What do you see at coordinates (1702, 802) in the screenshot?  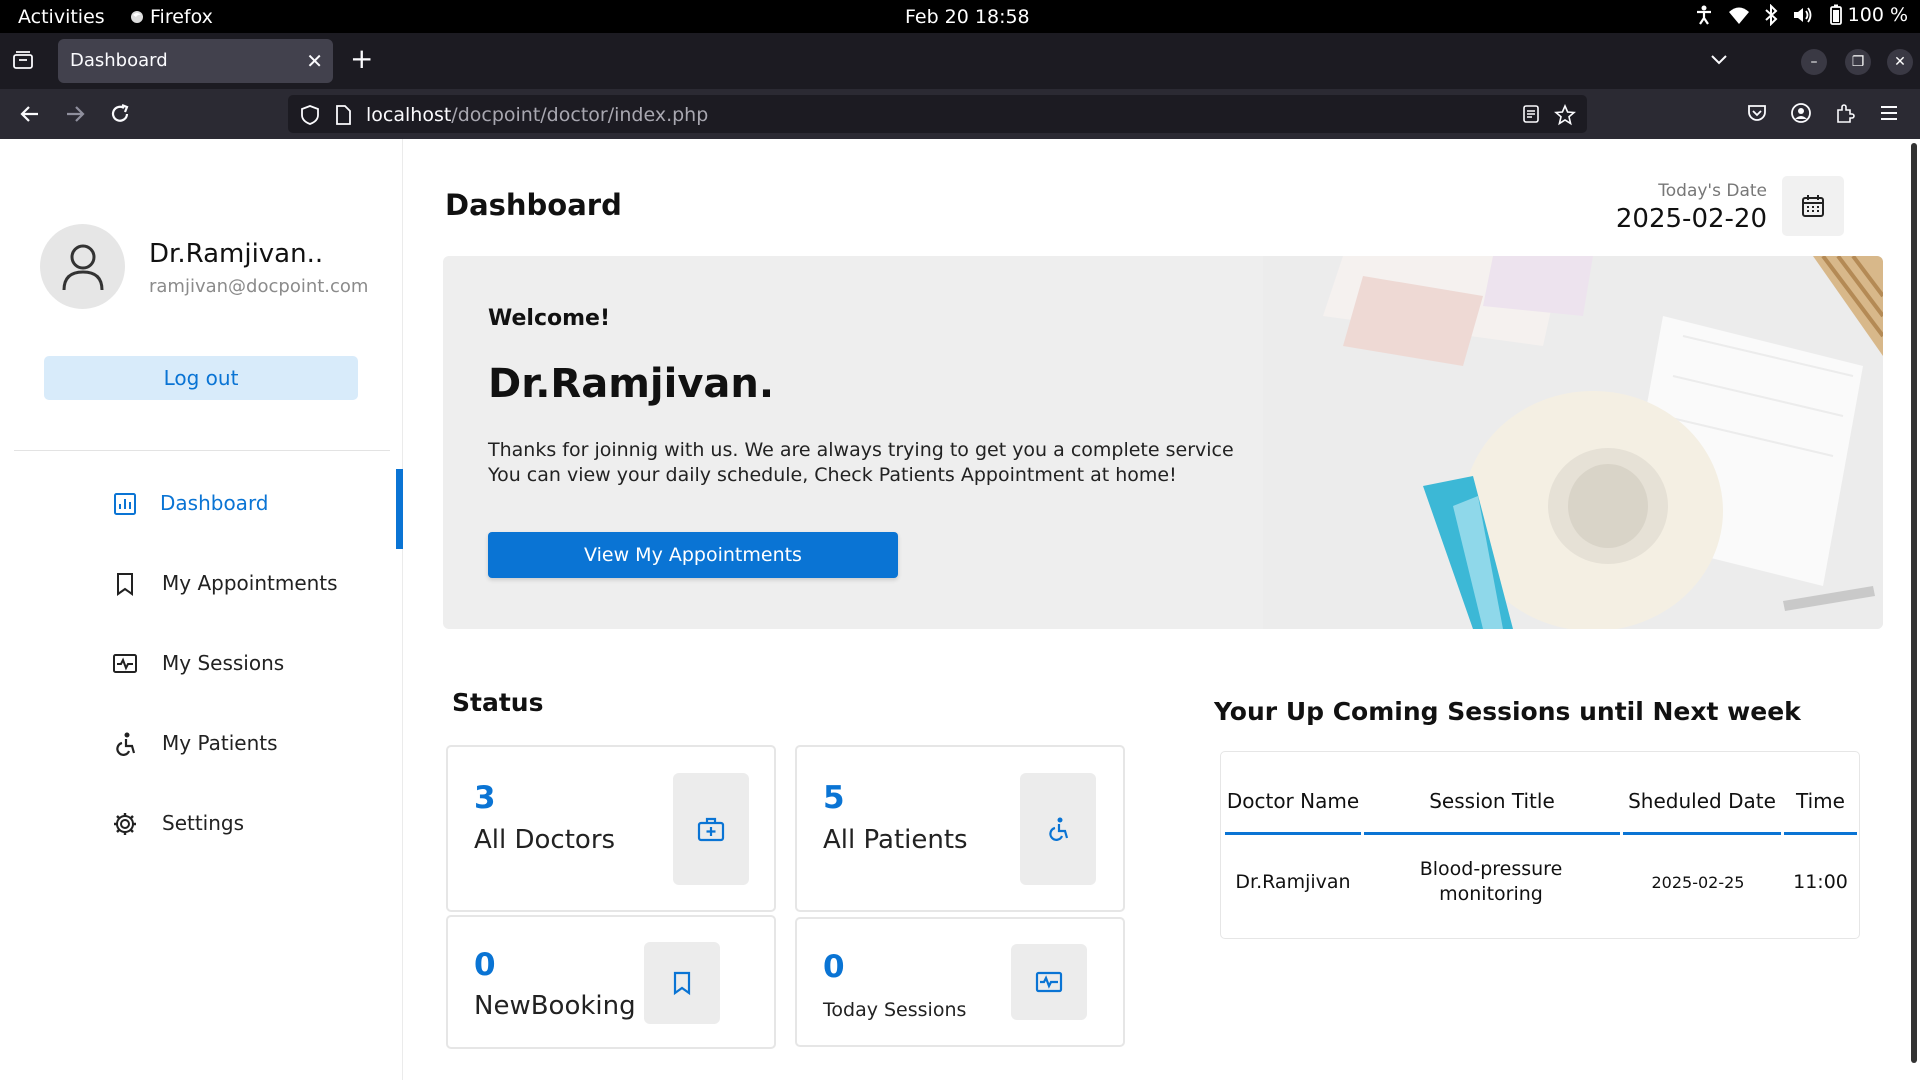 I see `table-header-date: Sheduled Date` at bounding box center [1702, 802].